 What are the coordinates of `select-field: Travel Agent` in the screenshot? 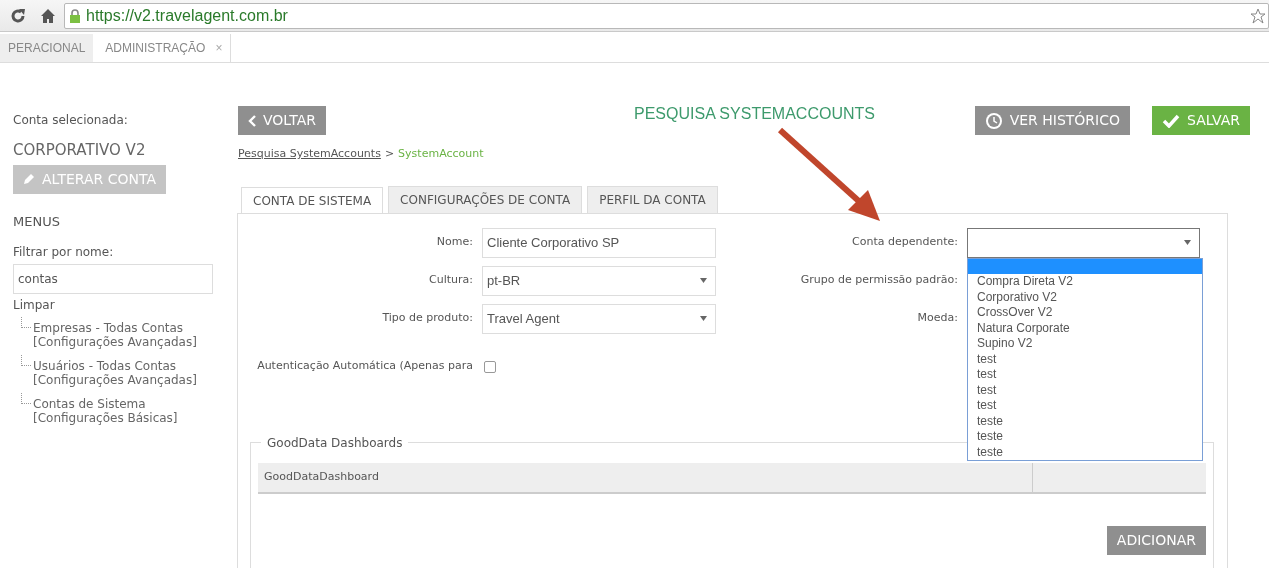 It's located at (599, 318).